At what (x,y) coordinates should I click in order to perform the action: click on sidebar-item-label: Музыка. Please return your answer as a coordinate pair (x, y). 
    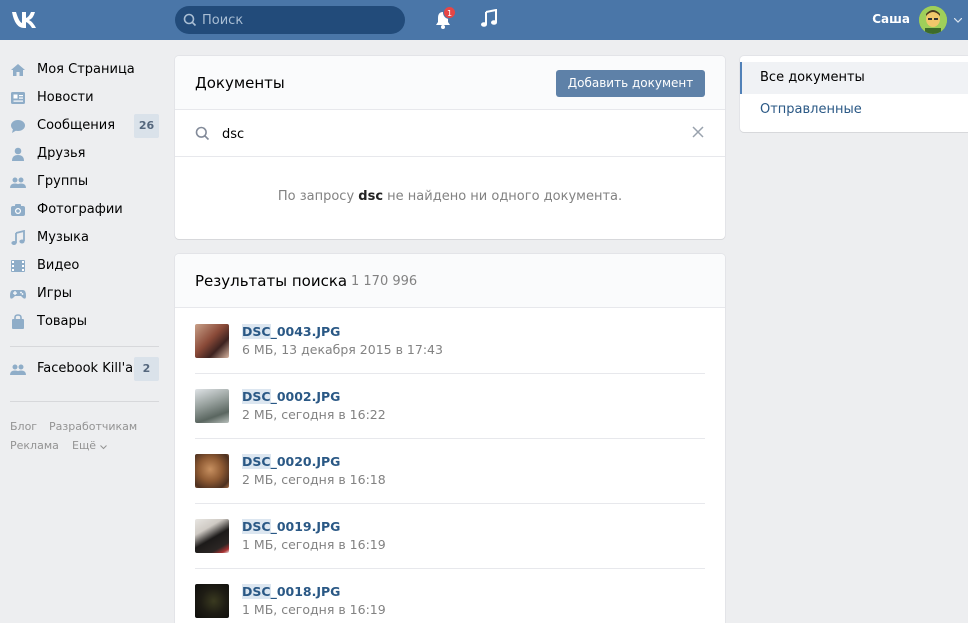
    Looking at the image, I should click on (63, 237).